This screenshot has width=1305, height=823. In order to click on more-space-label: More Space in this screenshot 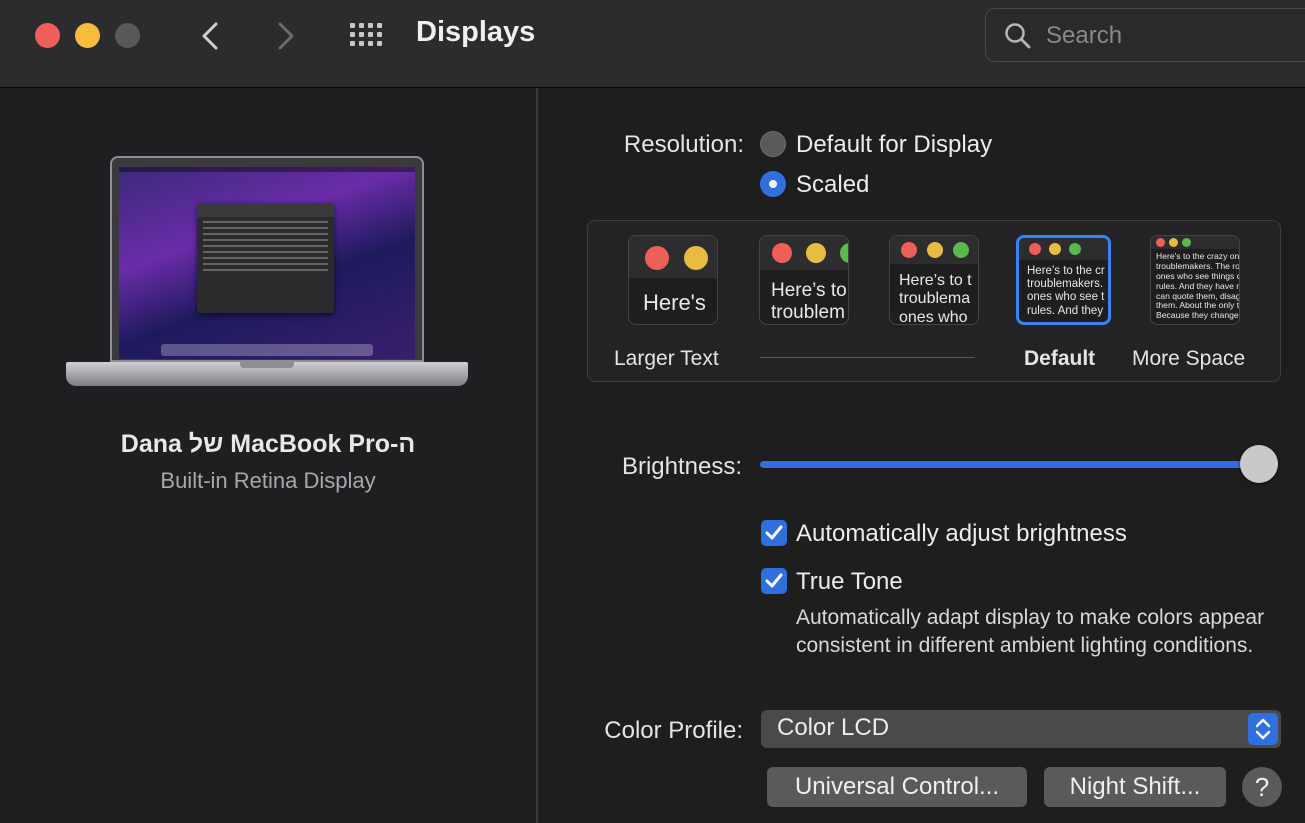, I will do `click(1189, 358)`.